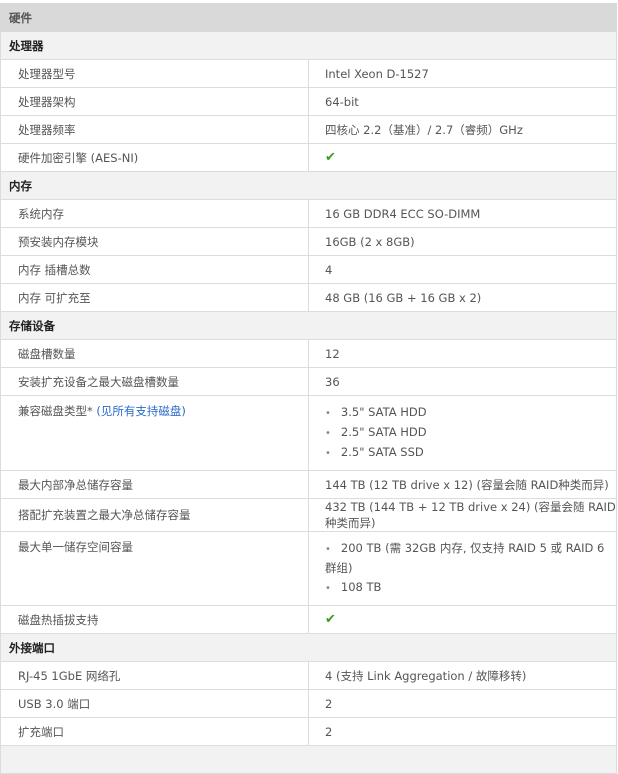 Image resolution: width=618 pixels, height=774 pixels. I want to click on spec-label: 磁盘热插拔支持, so click(154, 619).